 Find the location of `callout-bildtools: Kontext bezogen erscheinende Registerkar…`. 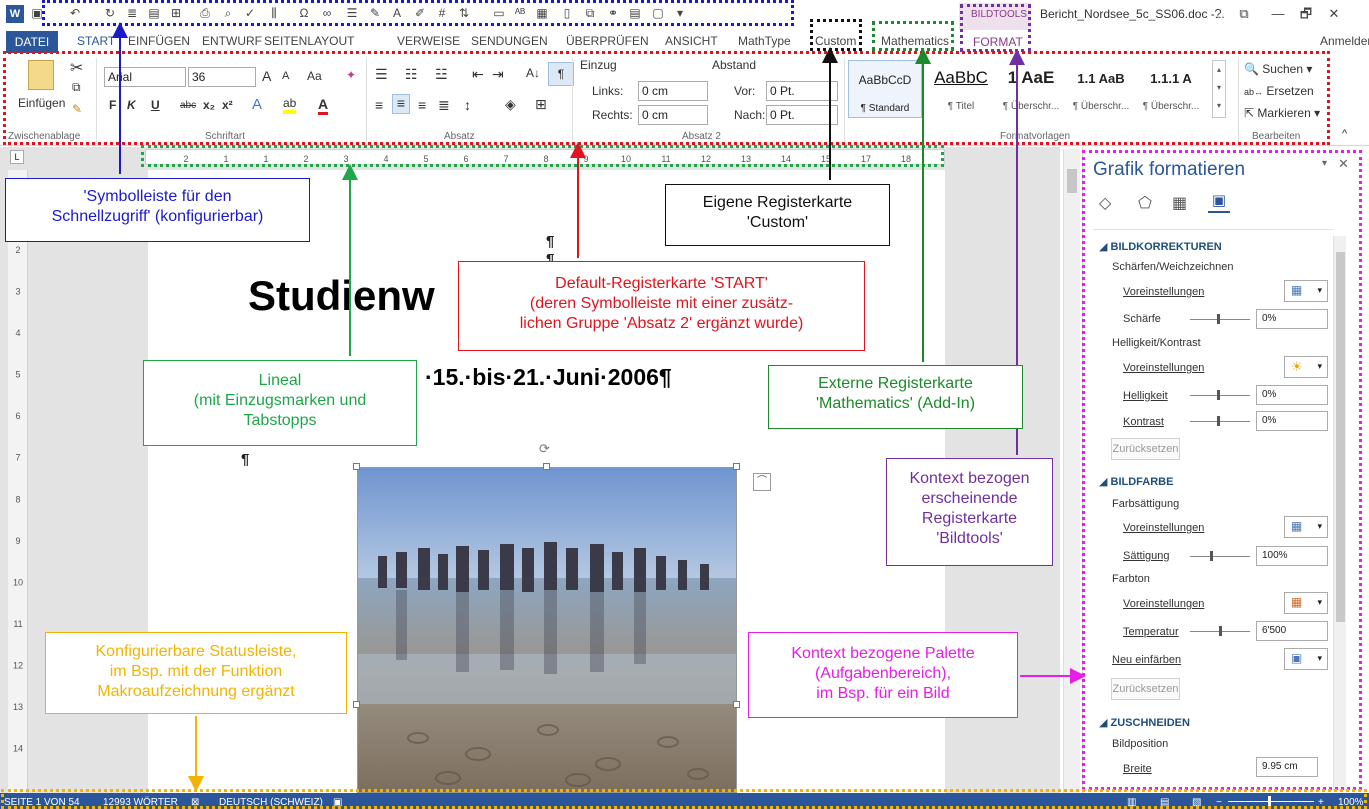

callout-bildtools: Kontext bezogen erscheinende Registerkar… is located at coordinates (969, 512).